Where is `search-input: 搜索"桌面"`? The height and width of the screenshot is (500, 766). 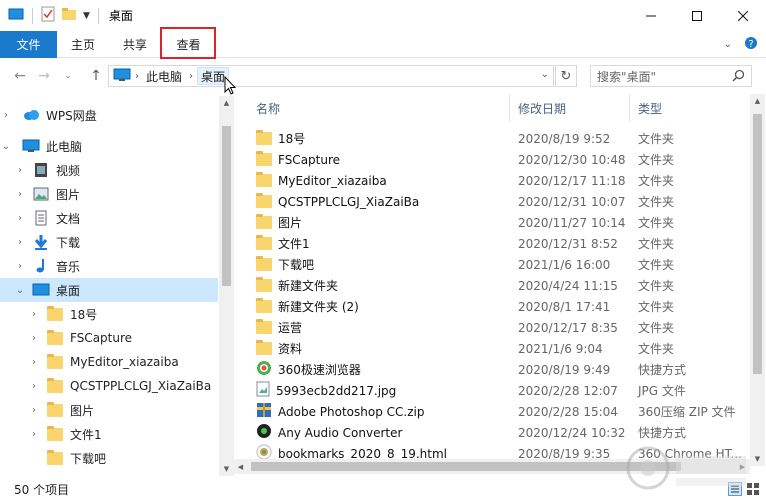
search-input: 搜索"桌面" is located at coordinates (671, 76).